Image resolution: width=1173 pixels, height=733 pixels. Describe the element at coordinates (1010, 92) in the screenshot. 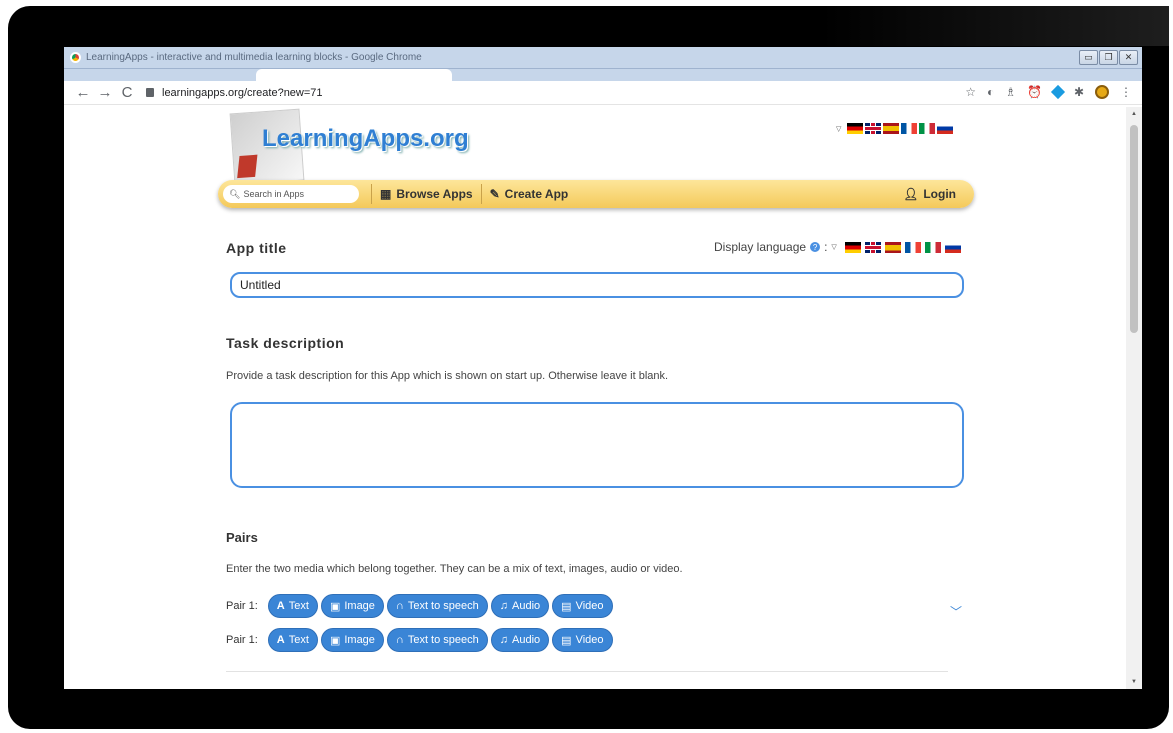

I see `extension-icon-2: ♗` at that location.